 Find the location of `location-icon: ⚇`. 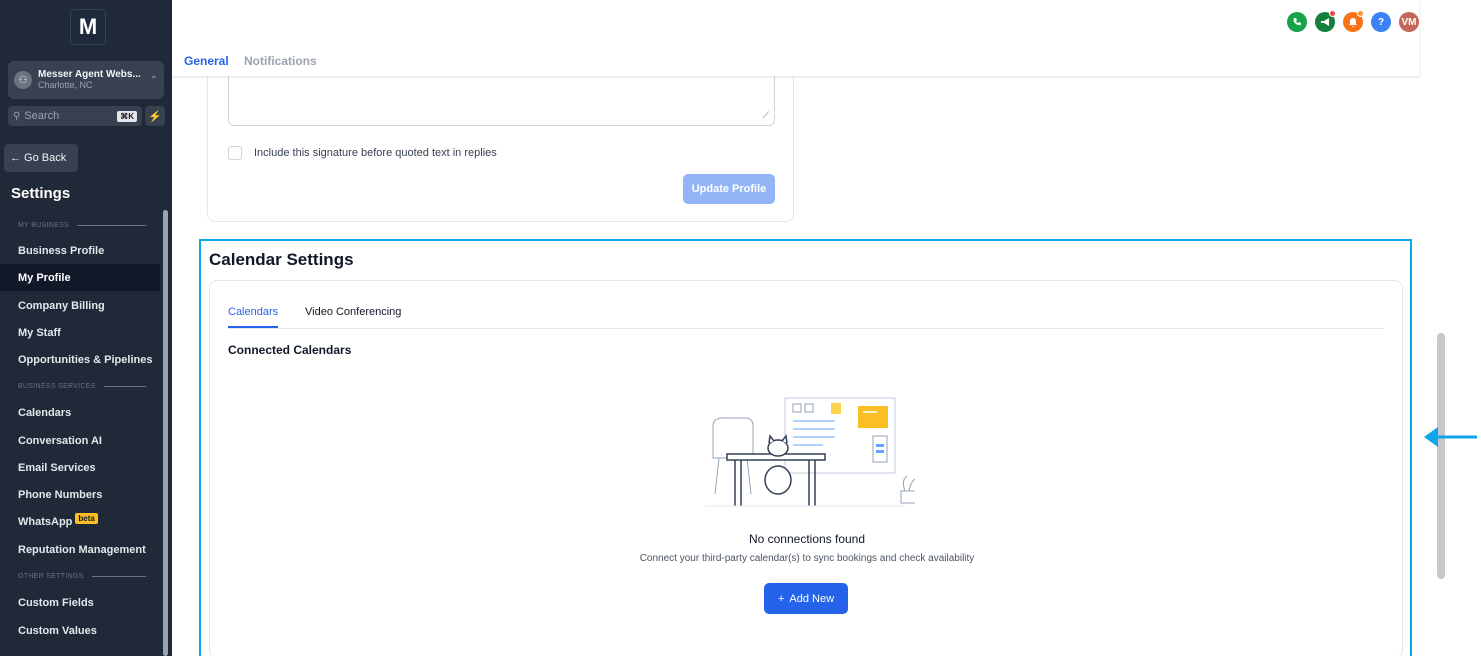

location-icon: ⚇ is located at coordinates (23, 80).